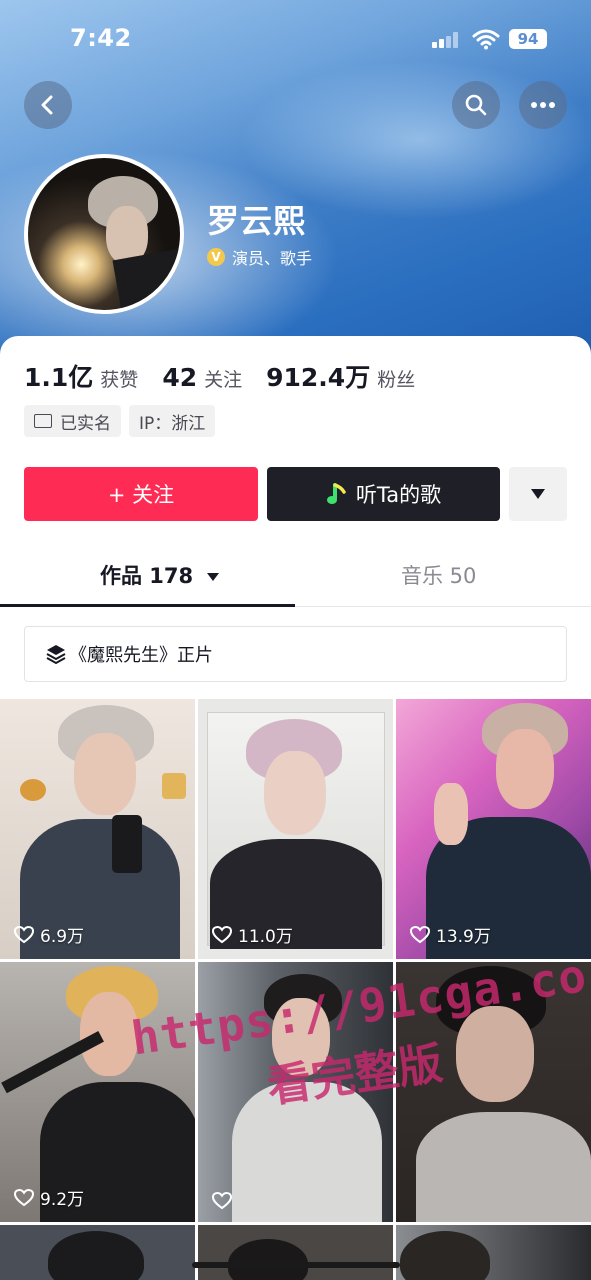 The height and width of the screenshot is (1280, 591). I want to click on tab-works-label: 作品 178, so click(147, 576).